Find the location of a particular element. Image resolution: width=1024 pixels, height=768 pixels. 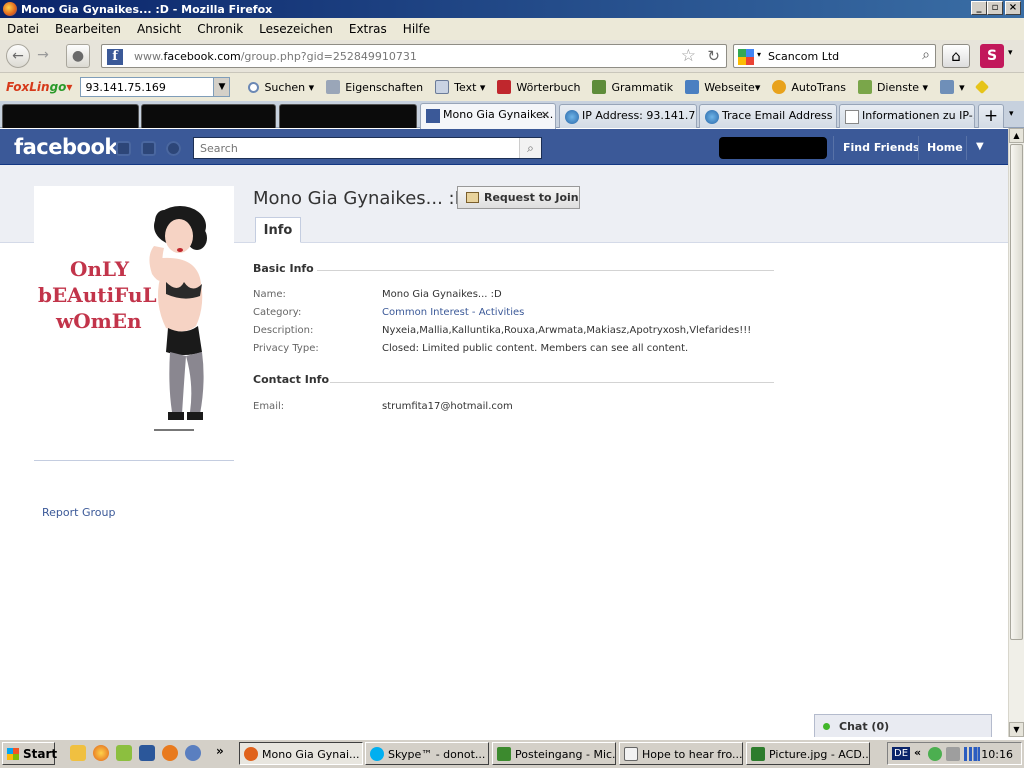

menu-chronik: Chronik is located at coordinates (220, 29).